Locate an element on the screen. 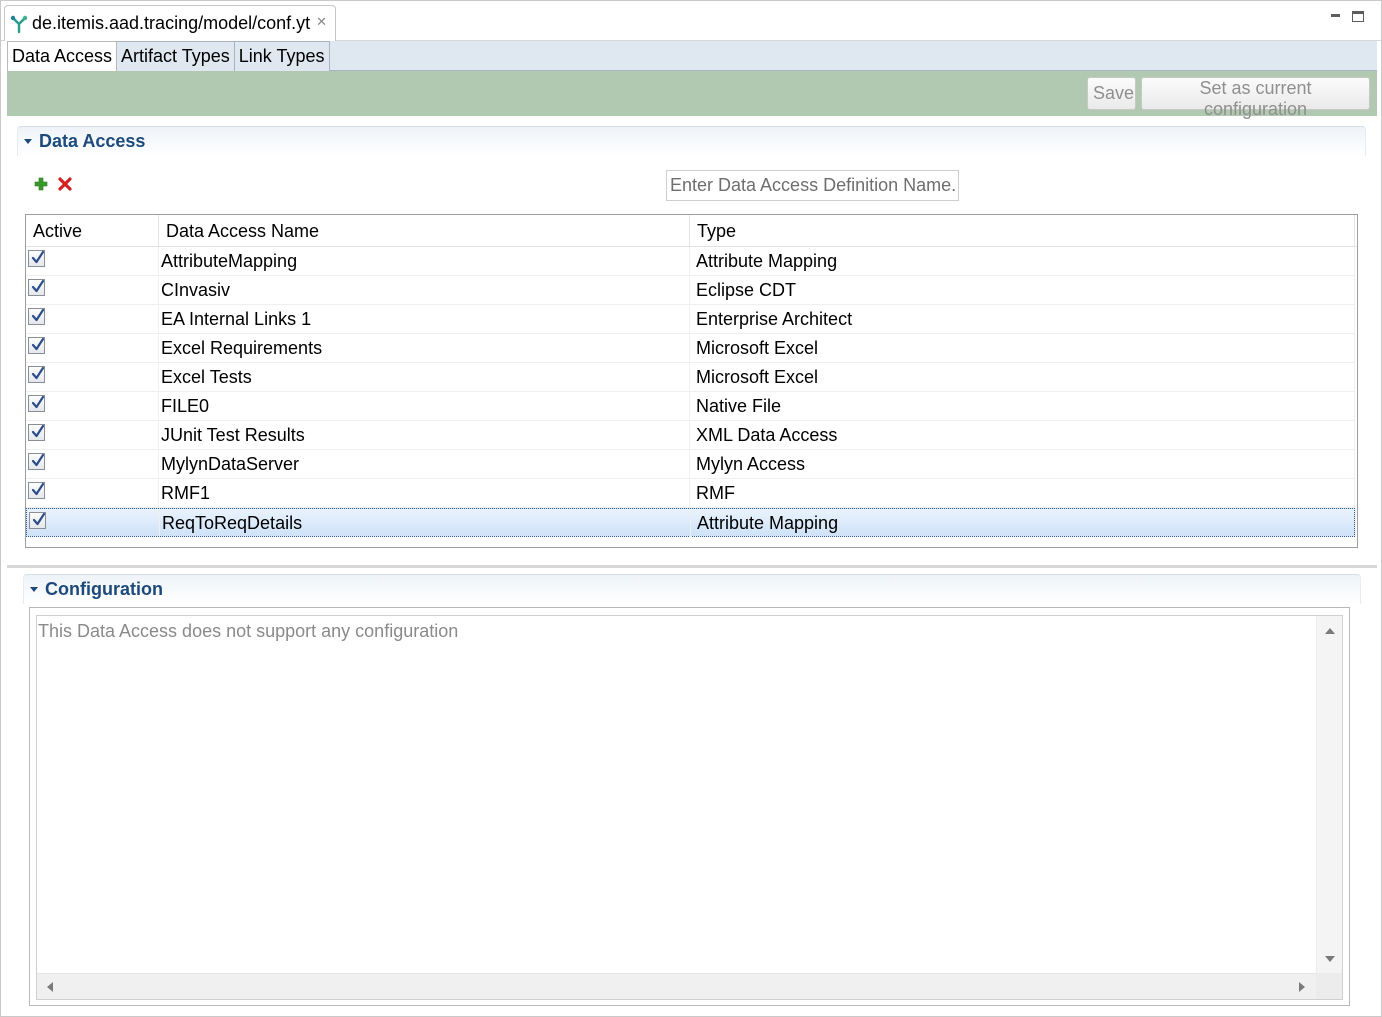  data-access-section-title: Data Access is located at coordinates (92, 141).